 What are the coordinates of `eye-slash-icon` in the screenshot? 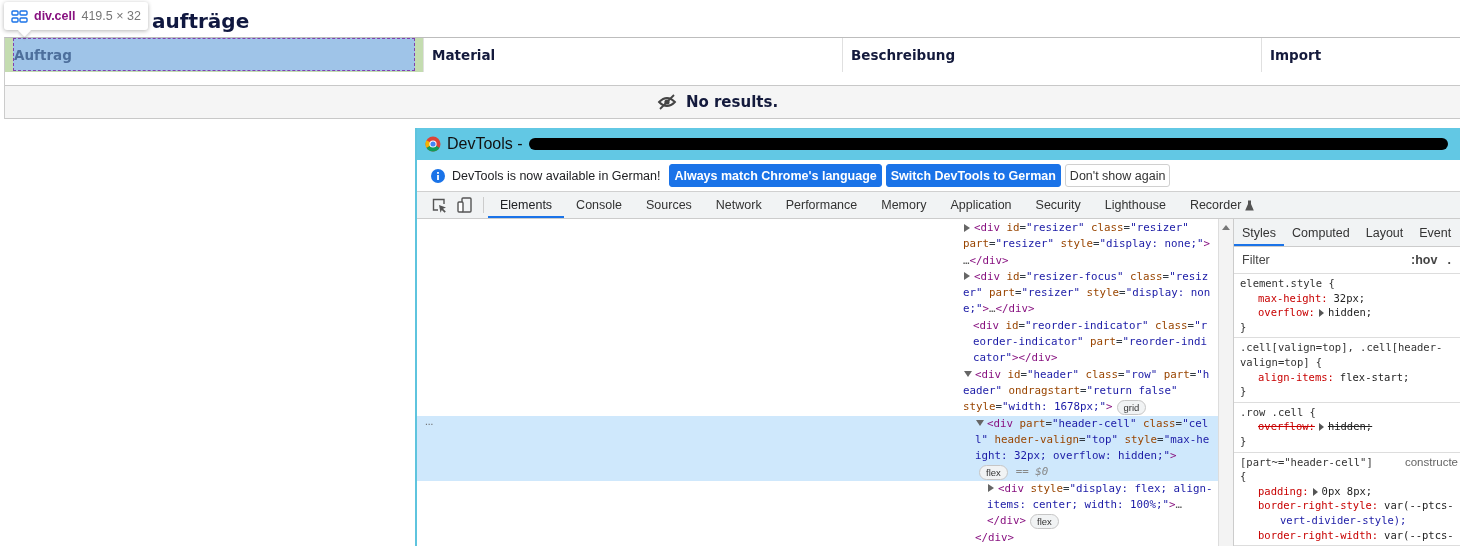 It's located at (666, 102).